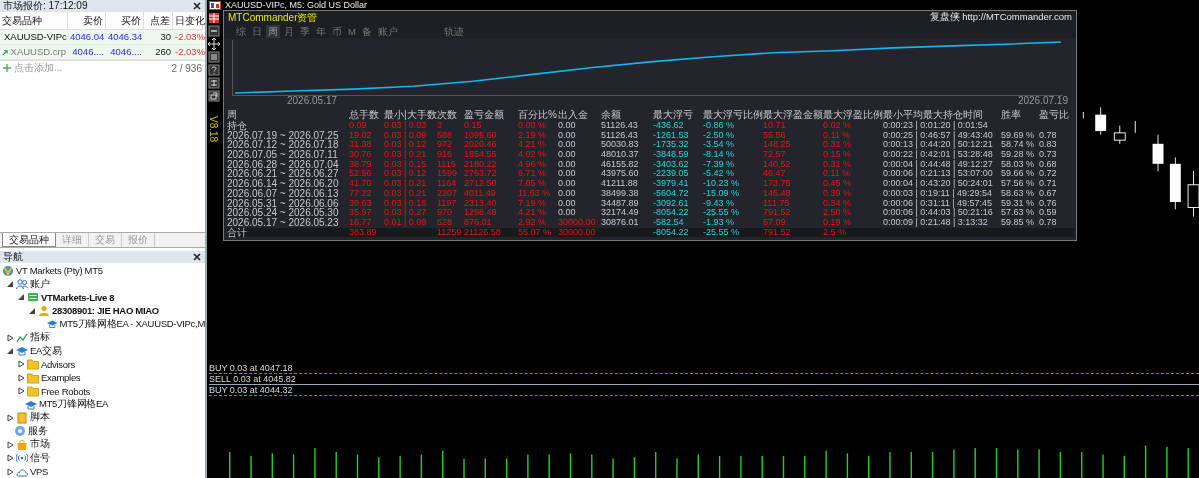  I want to click on move-icon, so click(214, 44).